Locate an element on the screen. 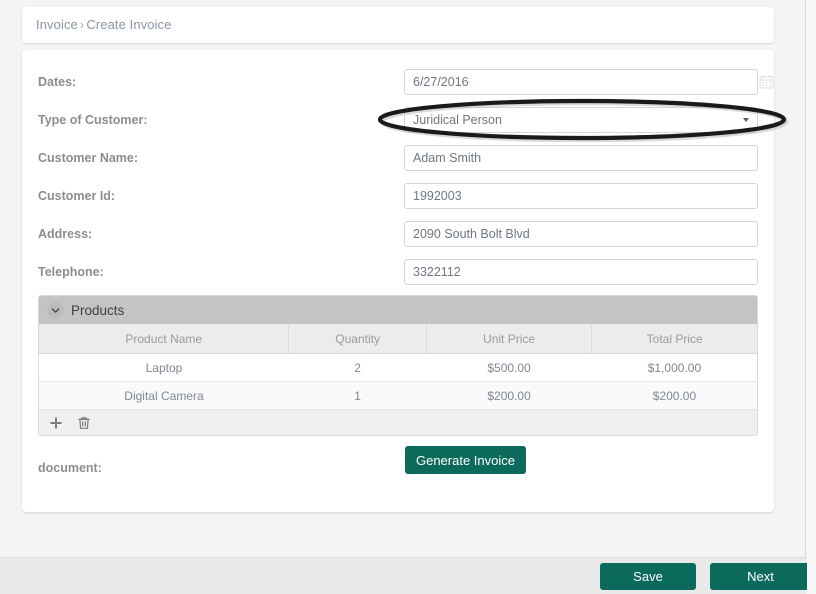 The width and height of the screenshot is (816, 594). column-header-unit-price: Unit Price is located at coordinates (509, 339).